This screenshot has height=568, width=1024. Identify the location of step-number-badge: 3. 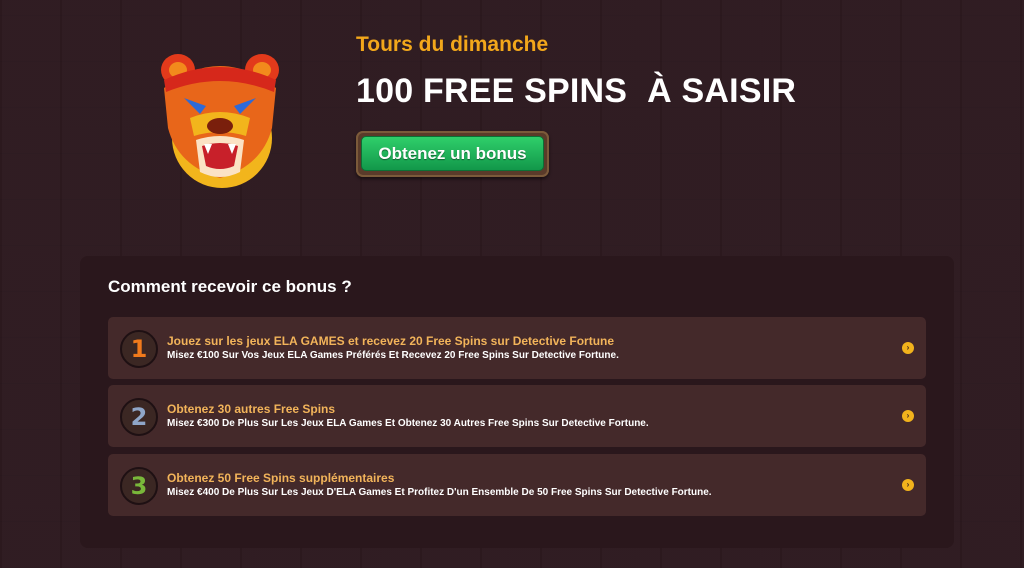
(139, 486).